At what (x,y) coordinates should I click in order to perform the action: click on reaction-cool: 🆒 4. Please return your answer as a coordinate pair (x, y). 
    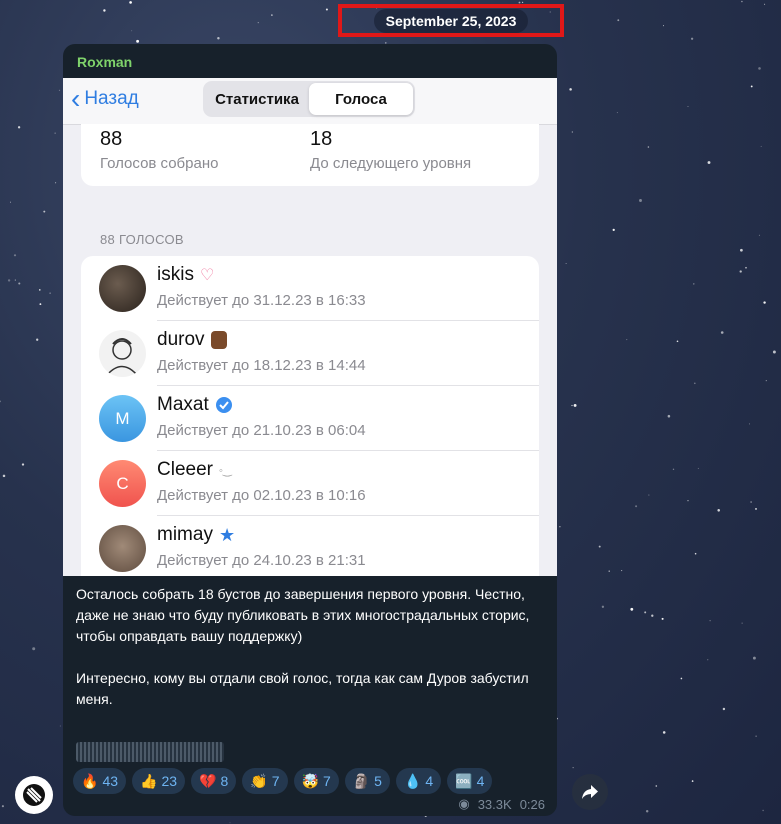
    Looking at the image, I should click on (470, 781).